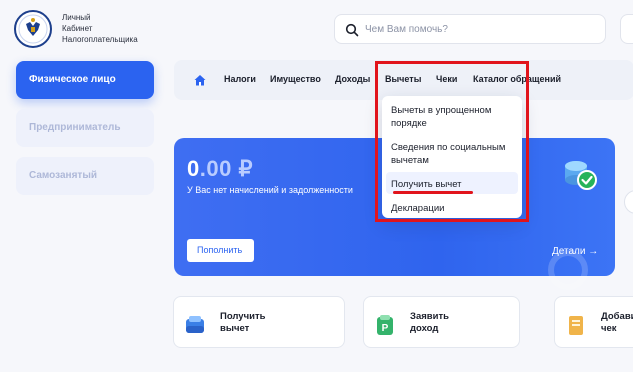 The image size is (633, 372). Describe the element at coordinates (200, 80) in the screenshot. I see `home-icon` at that location.